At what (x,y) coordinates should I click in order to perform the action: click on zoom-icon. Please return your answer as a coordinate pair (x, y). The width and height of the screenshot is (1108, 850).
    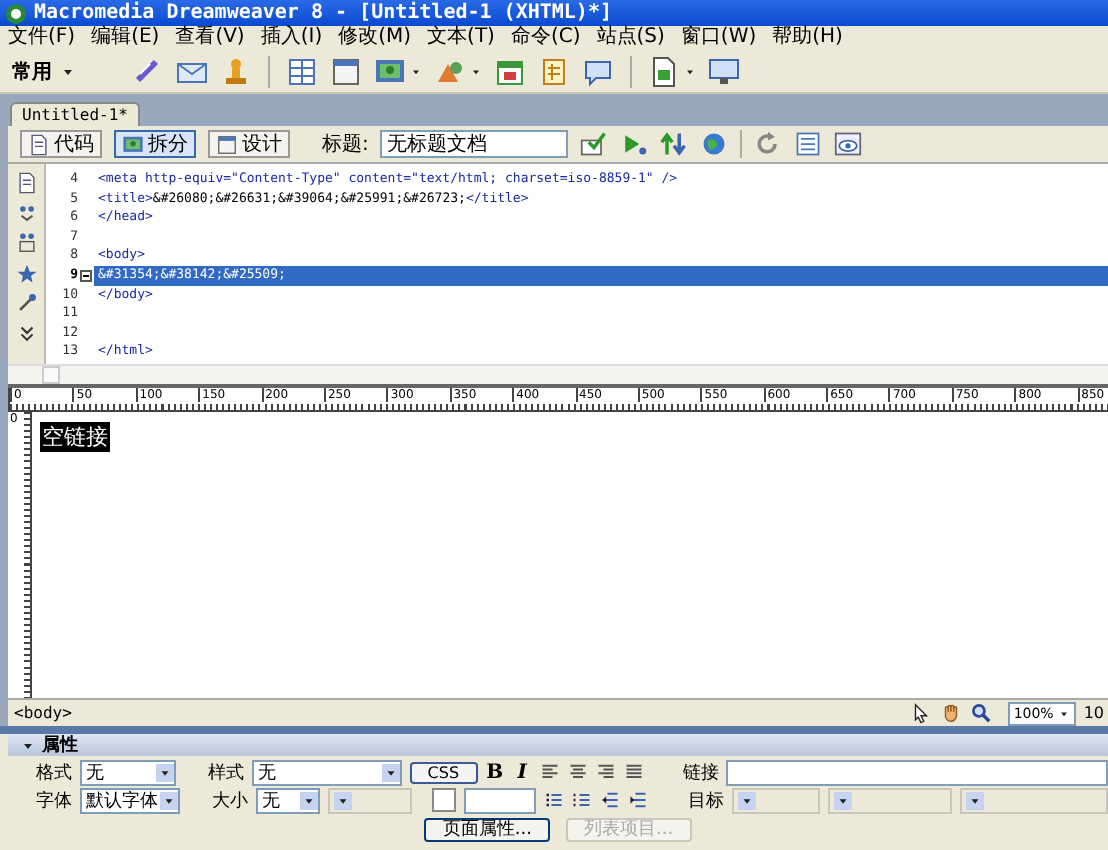
    Looking at the image, I should click on (980, 713).